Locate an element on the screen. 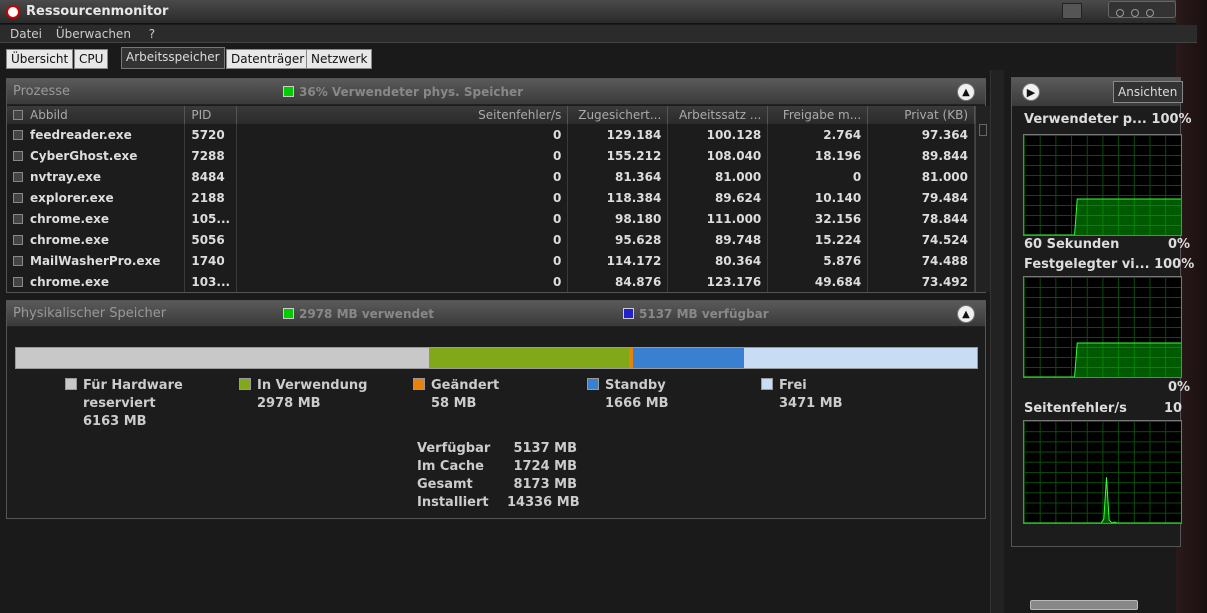 This screenshot has width=1207, height=613. graph-line is located at coordinates (1102, 500).